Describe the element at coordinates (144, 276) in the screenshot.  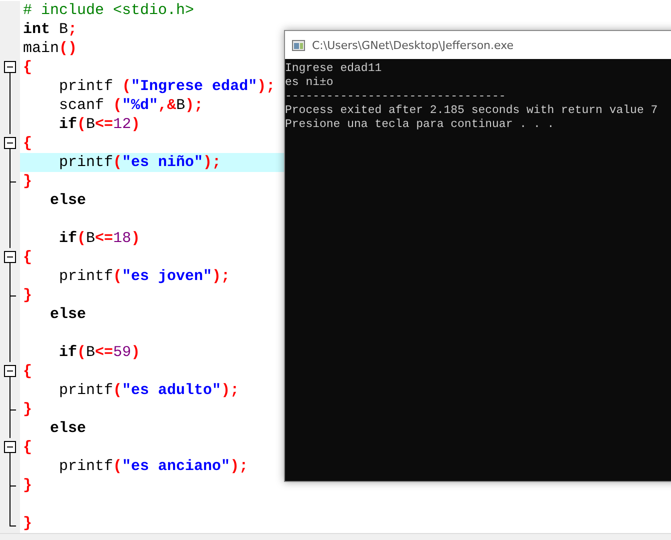
I see `code-line: printf("es joven");` at that location.